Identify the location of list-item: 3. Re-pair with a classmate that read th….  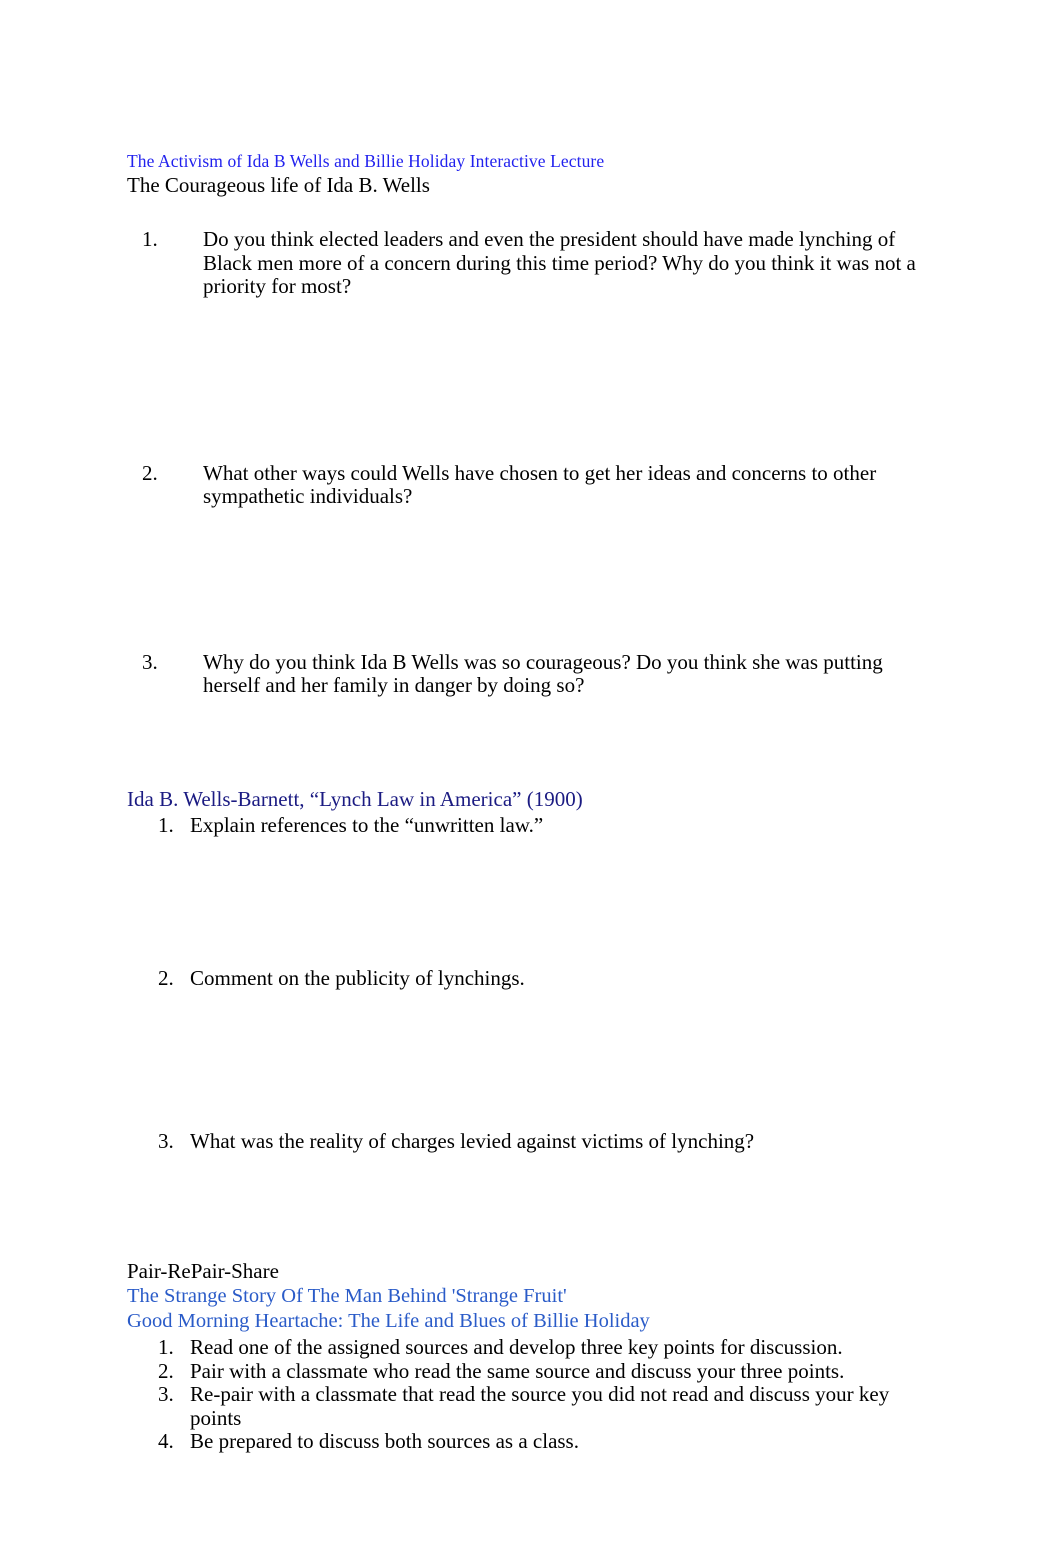
(547, 1406).